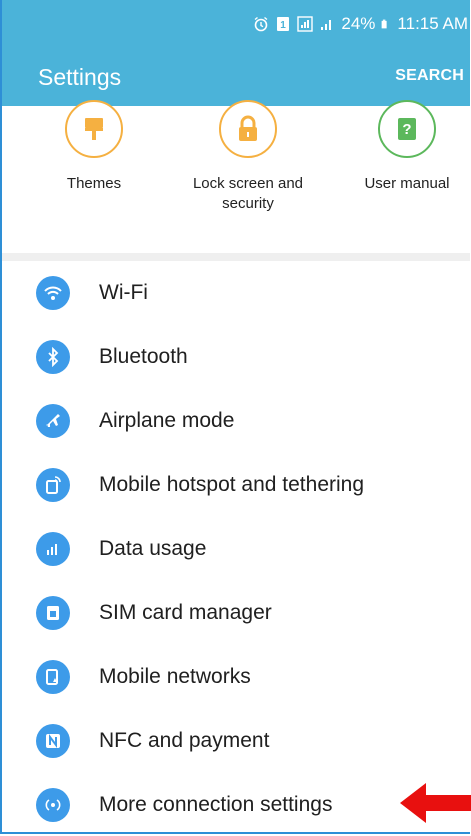 This screenshot has width=471, height=836. I want to click on settings-item-label: More connection settings, so click(216, 804).